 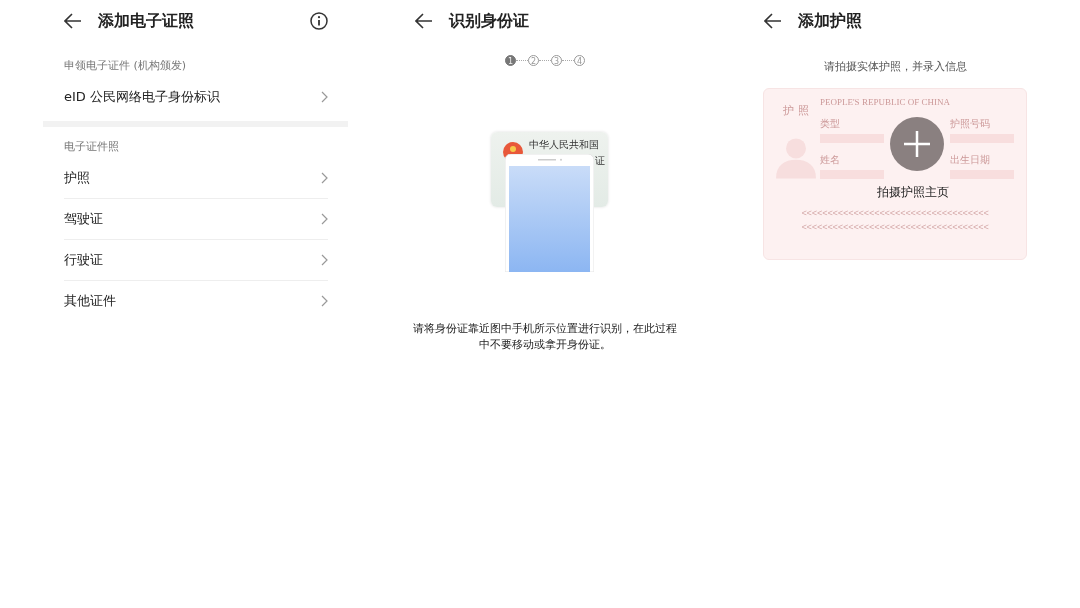 I want to click on screen-title: 添加护照, so click(x=830, y=21).